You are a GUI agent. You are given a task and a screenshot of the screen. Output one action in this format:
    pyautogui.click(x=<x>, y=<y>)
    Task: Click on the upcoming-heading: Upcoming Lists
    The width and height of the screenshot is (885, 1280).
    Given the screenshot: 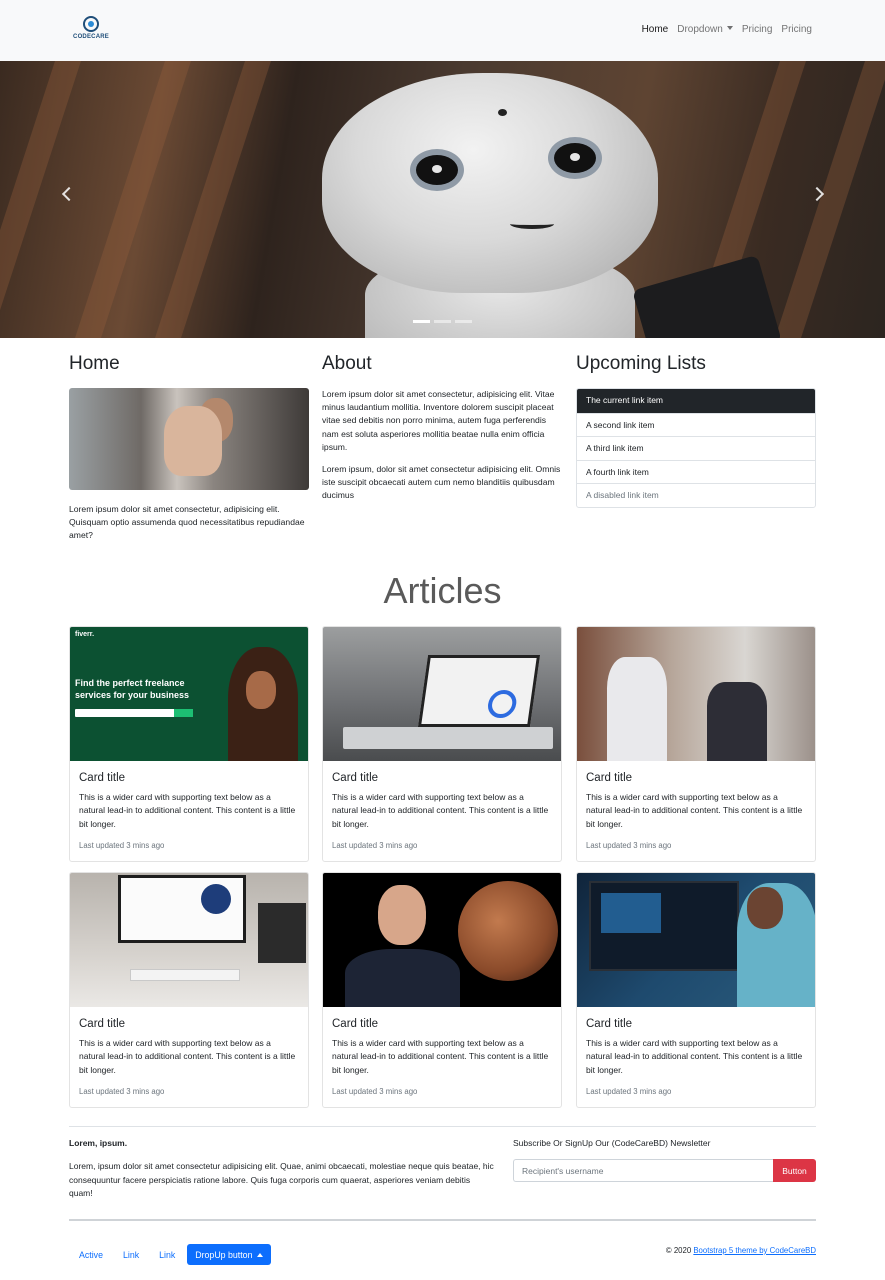 What is the action you would take?
    pyautogui.click(x=641, y=363)
    